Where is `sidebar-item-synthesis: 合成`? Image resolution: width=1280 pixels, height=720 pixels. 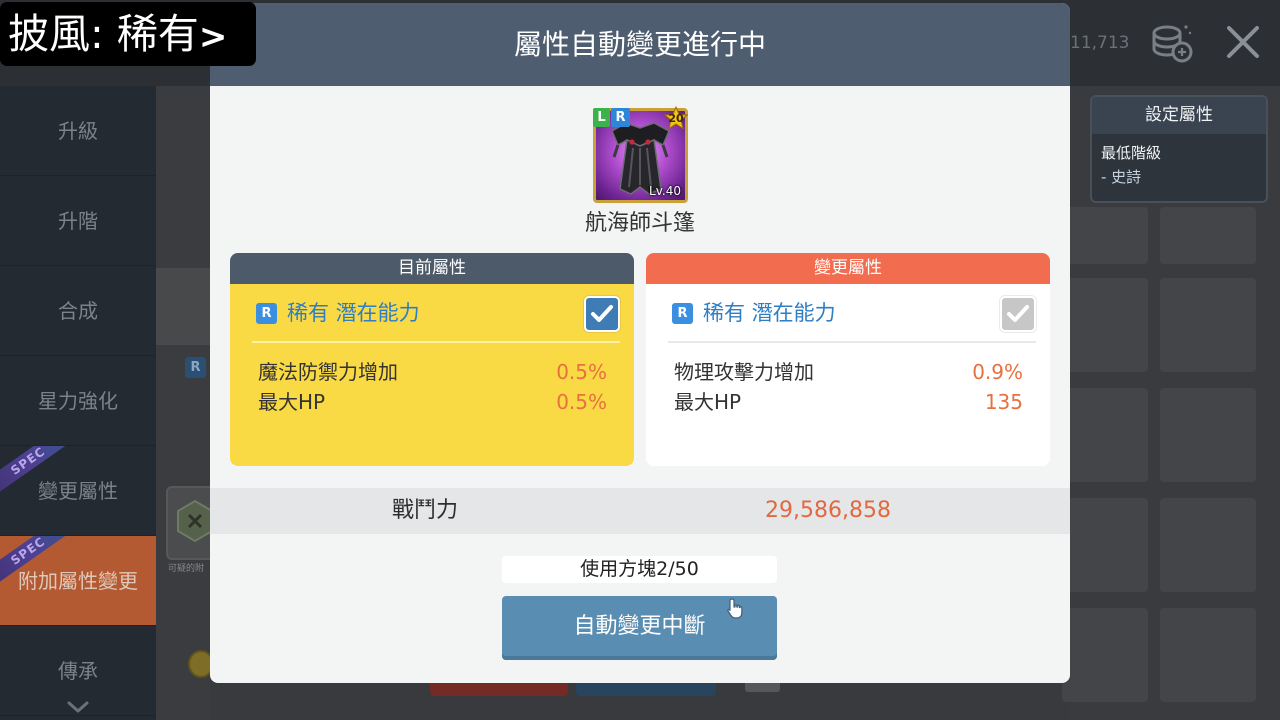 sidebar-item-synthesis: 合成 is located at coordinates (78, 311).